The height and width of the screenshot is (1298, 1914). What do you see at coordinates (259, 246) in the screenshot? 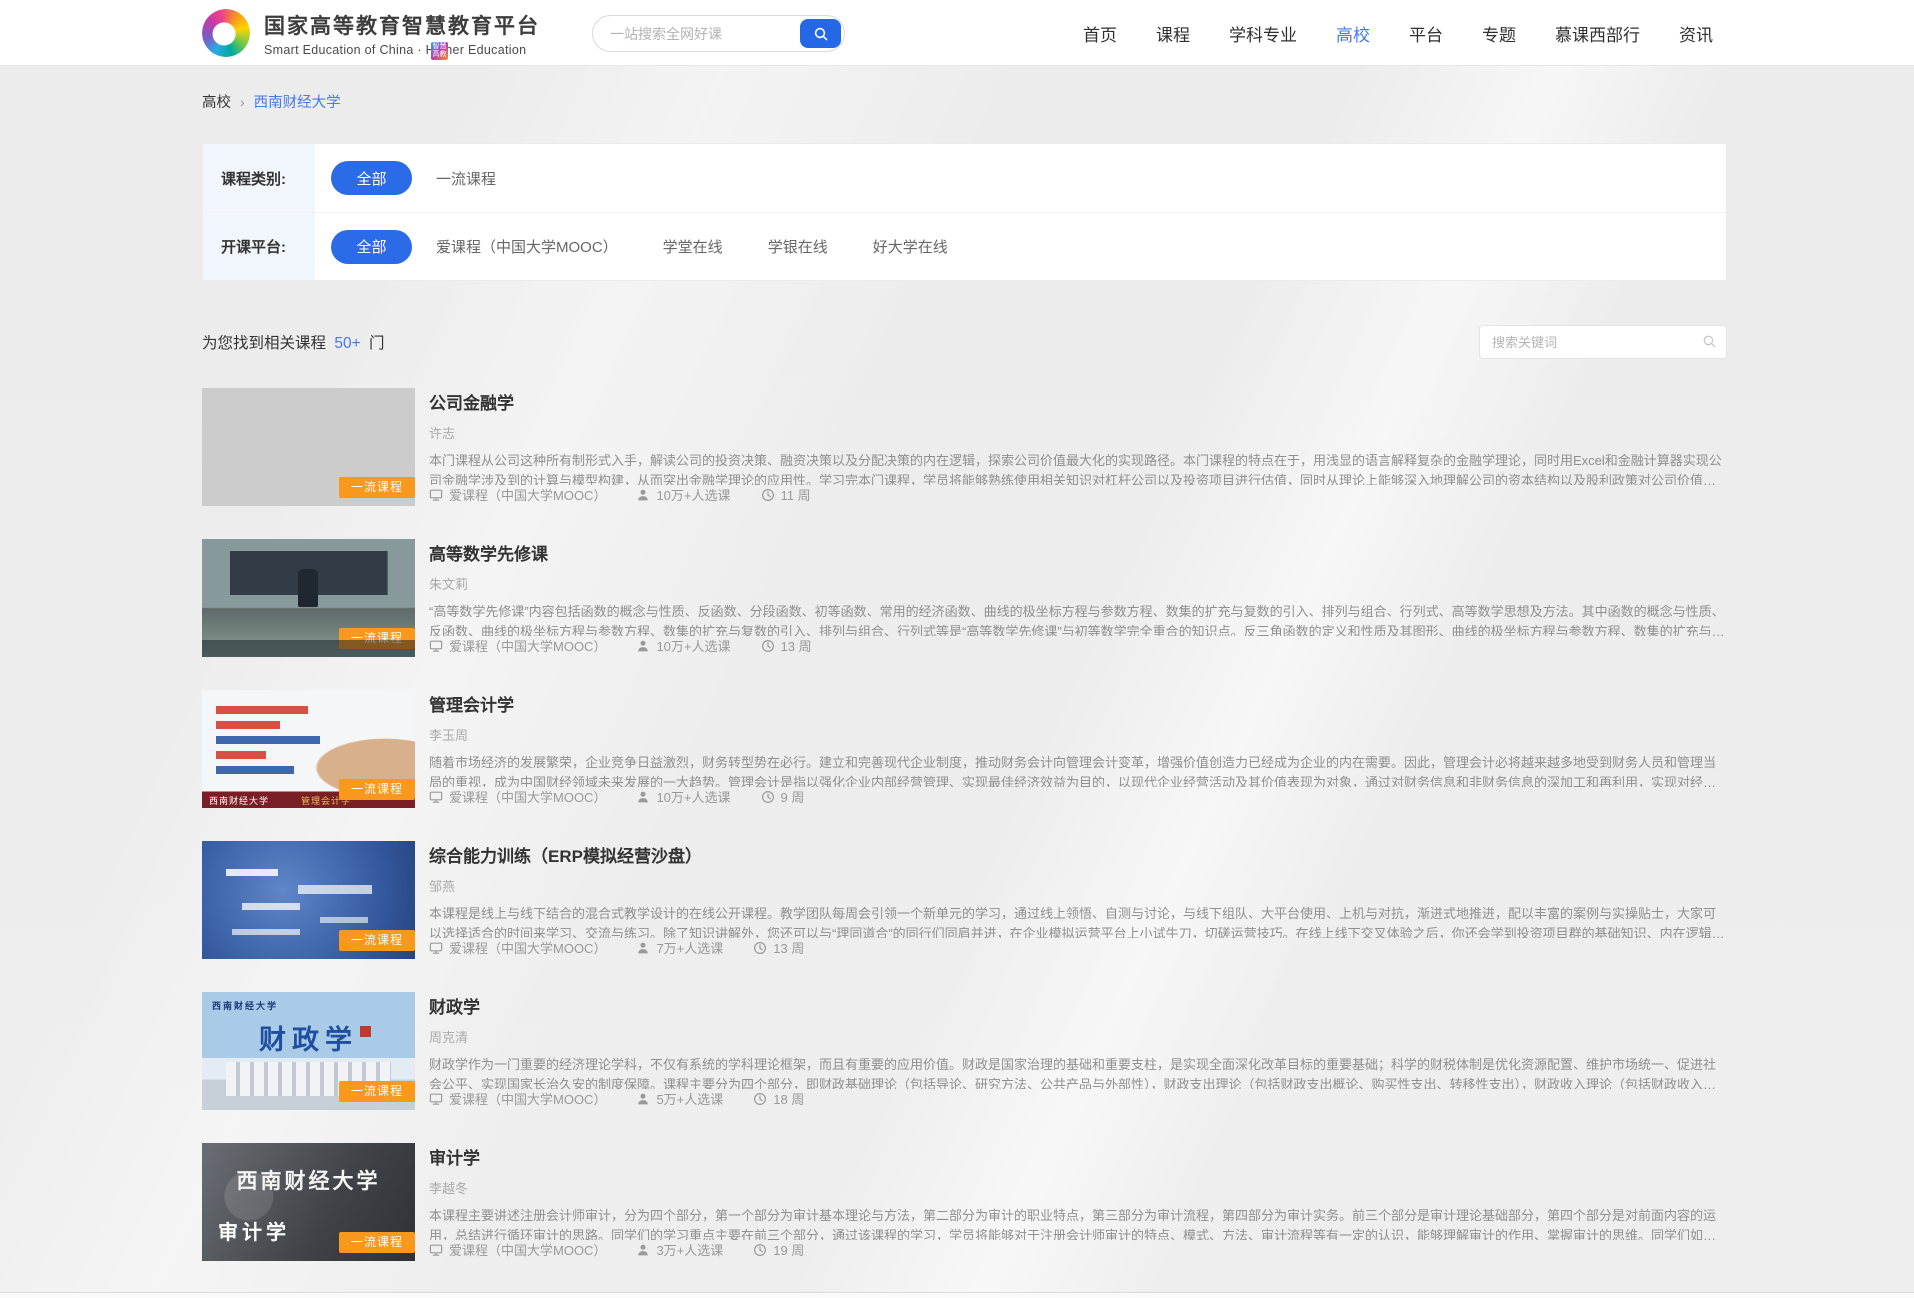
I see `filter-label-platform: 开课平台:` at bounding box center [259, 246].